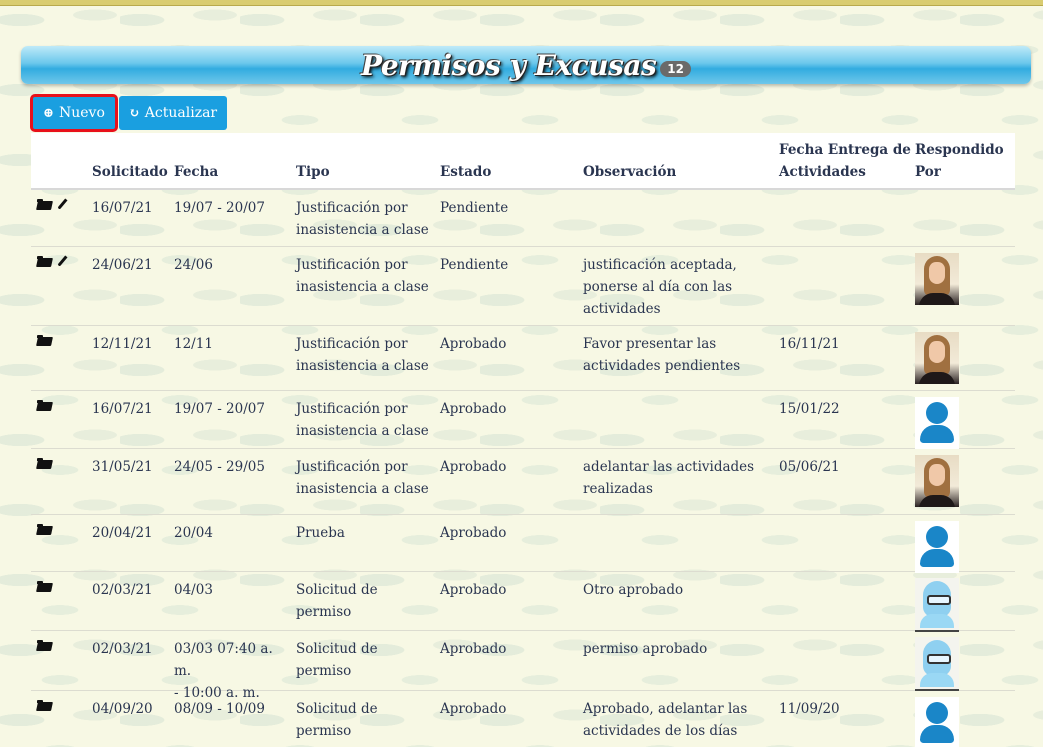  I want to click on refresh-button: ↻ Actualizar, so click(173, 113).